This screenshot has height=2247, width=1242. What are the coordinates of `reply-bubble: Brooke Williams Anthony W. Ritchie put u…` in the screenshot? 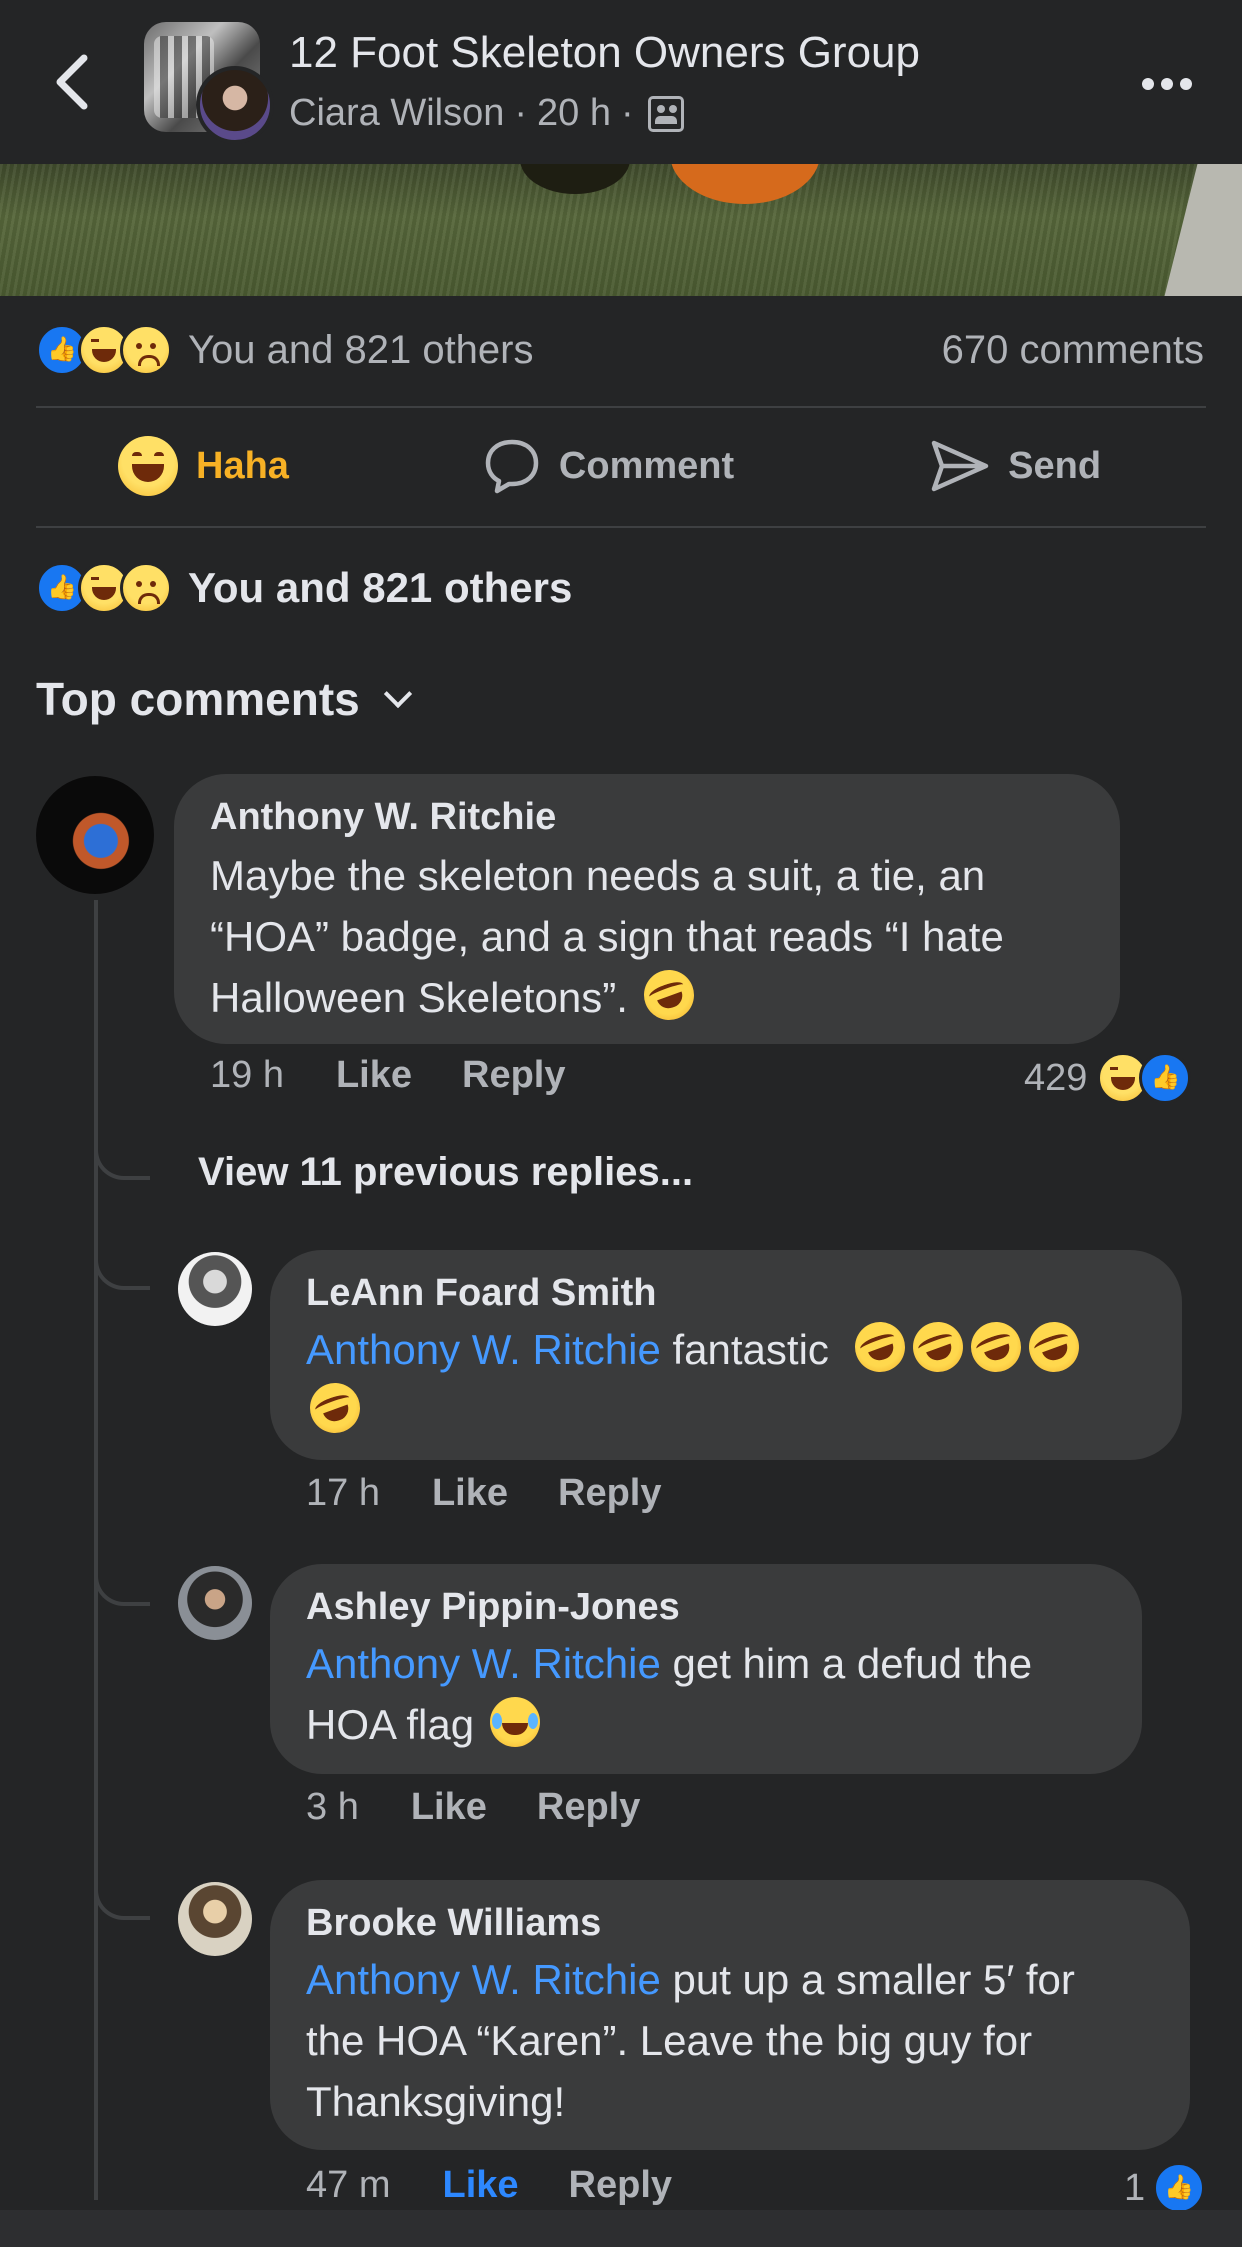 It's located at (730, 2015).